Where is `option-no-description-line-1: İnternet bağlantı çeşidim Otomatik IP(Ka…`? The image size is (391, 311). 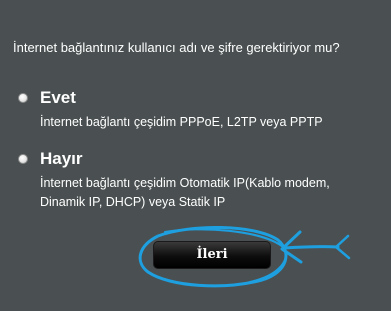
option-no-description-line-1: İnternet bağlantı çeşidim Otomatik IP(Ka… is located at coordinates (185, 183).